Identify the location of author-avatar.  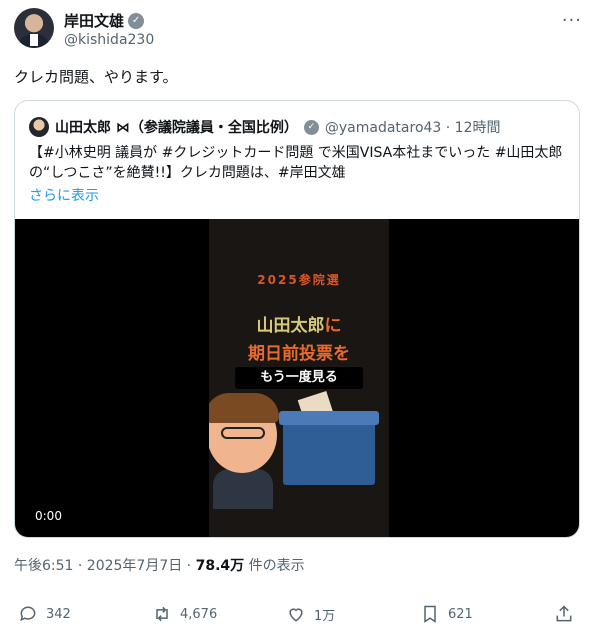
(34, 28).